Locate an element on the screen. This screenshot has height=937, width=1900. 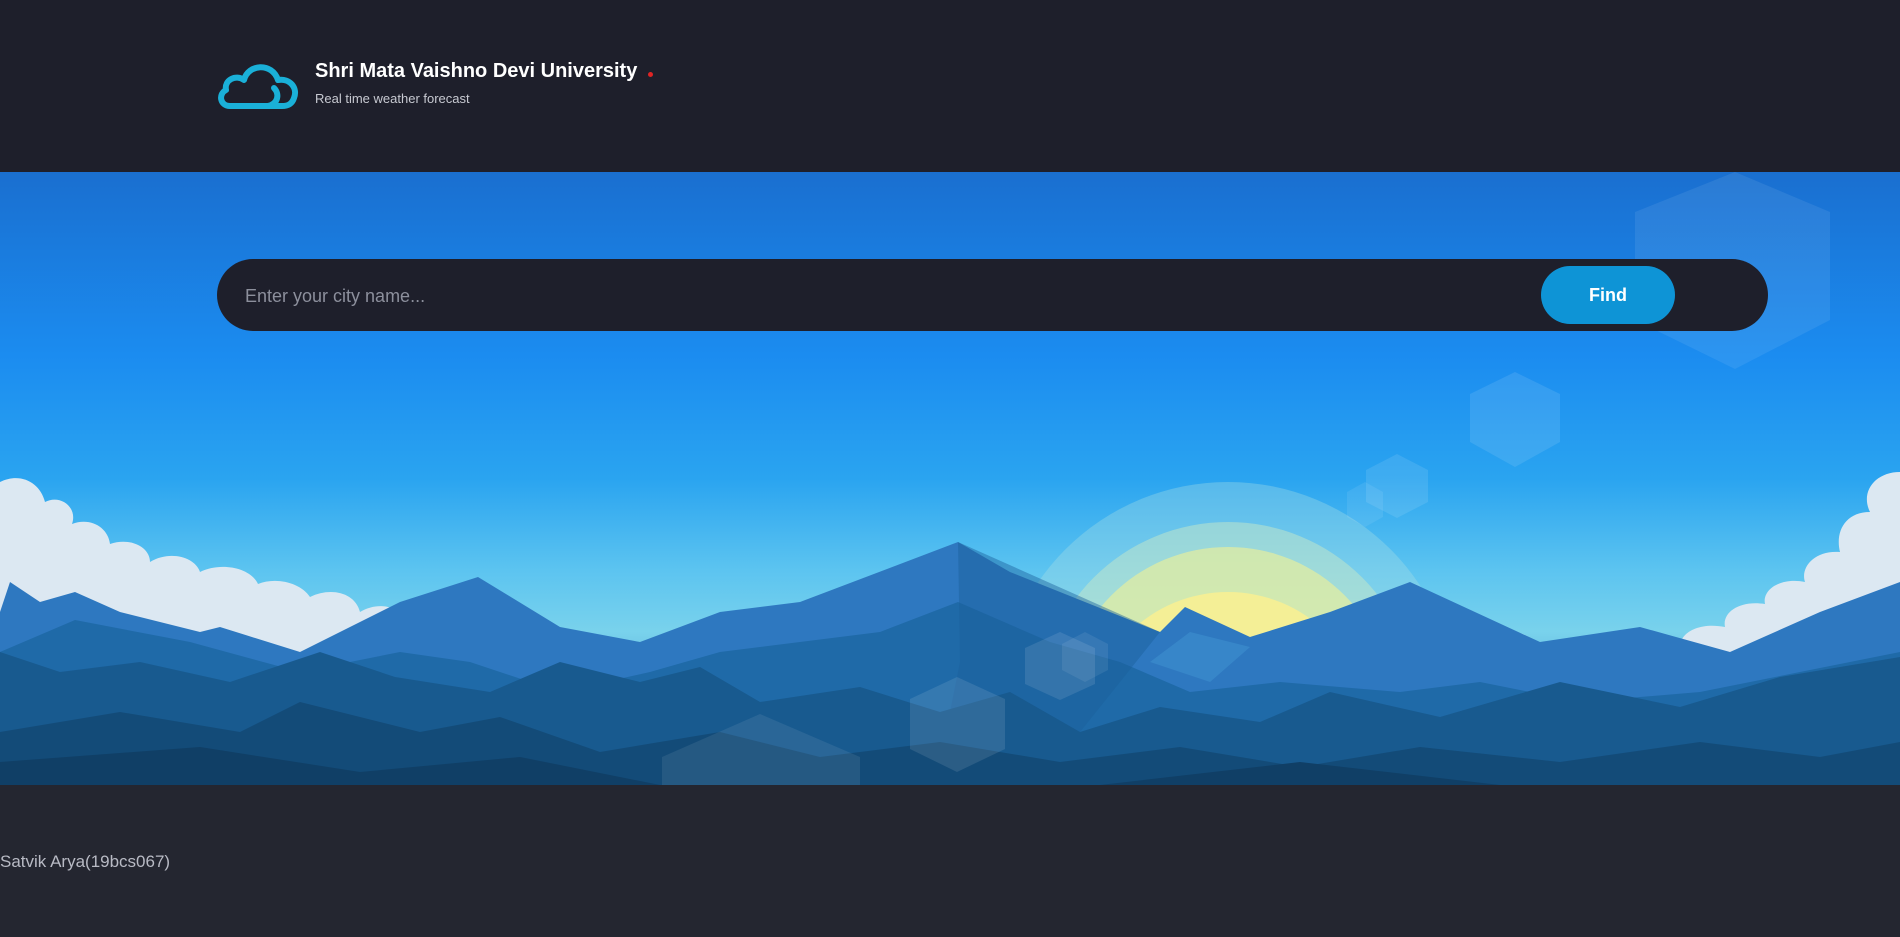
site-title: Shri Mata Vaishno Devi University is located at coordinates (476, 71).